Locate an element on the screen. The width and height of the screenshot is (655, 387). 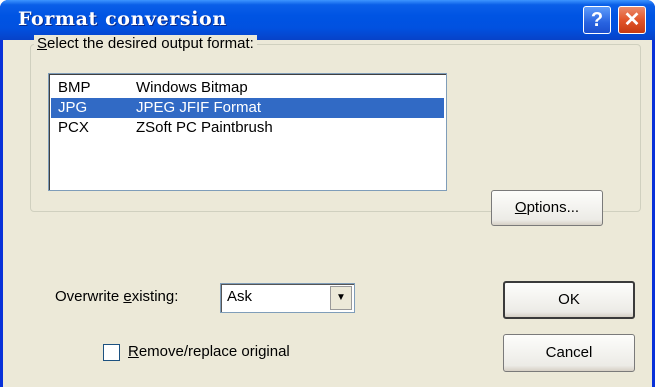
list-item: BMP Windows Bitmap is located at coordinates (247, 88).